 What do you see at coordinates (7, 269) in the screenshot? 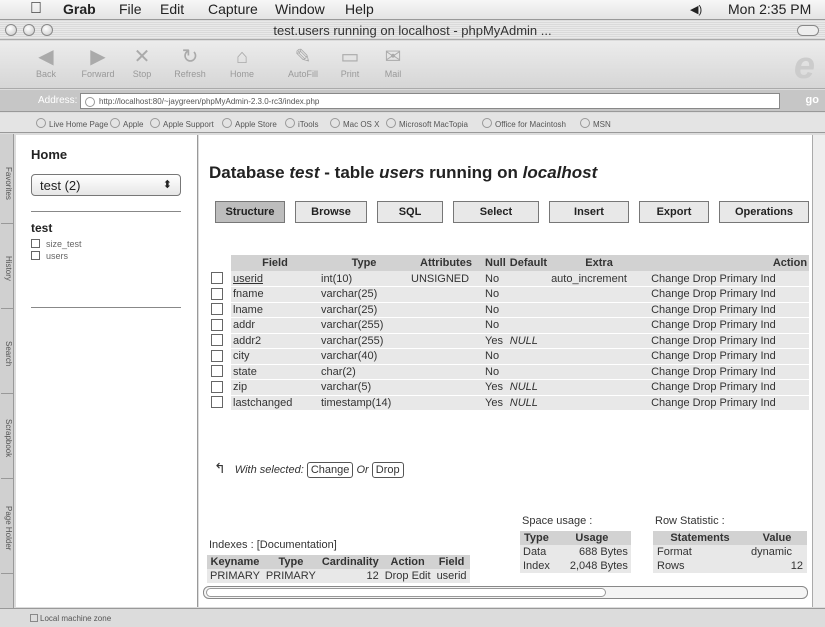
I see `tab-history: History` at bounding box center [7, 269].